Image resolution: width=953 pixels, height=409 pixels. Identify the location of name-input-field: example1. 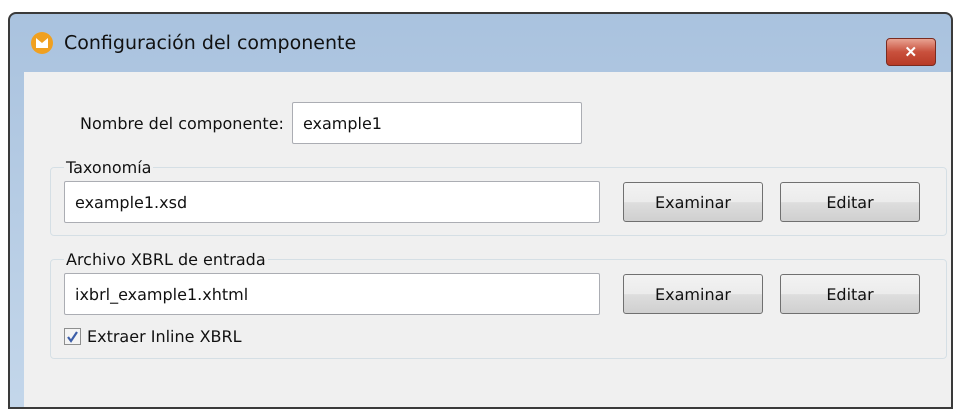
(437, 123).